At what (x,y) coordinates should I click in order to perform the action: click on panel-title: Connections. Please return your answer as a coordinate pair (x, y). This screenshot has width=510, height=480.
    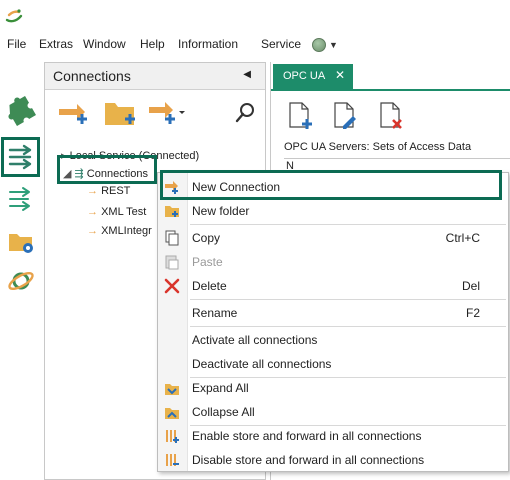
    Looking at the image, I should click on (92, 76).